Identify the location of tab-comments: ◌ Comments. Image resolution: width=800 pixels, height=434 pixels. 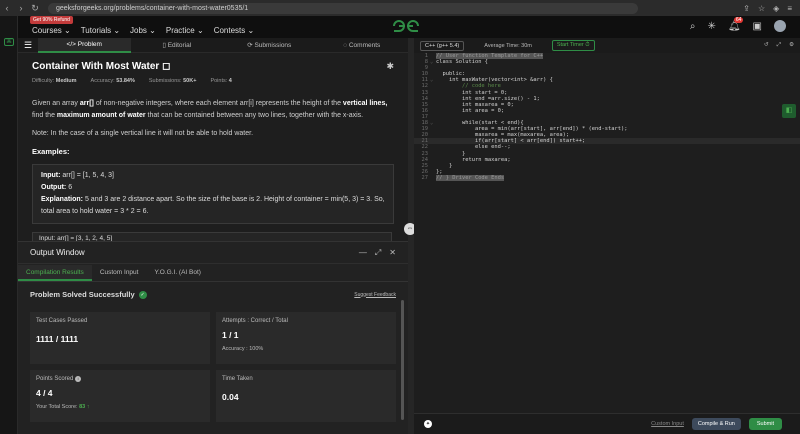
(362, 45).